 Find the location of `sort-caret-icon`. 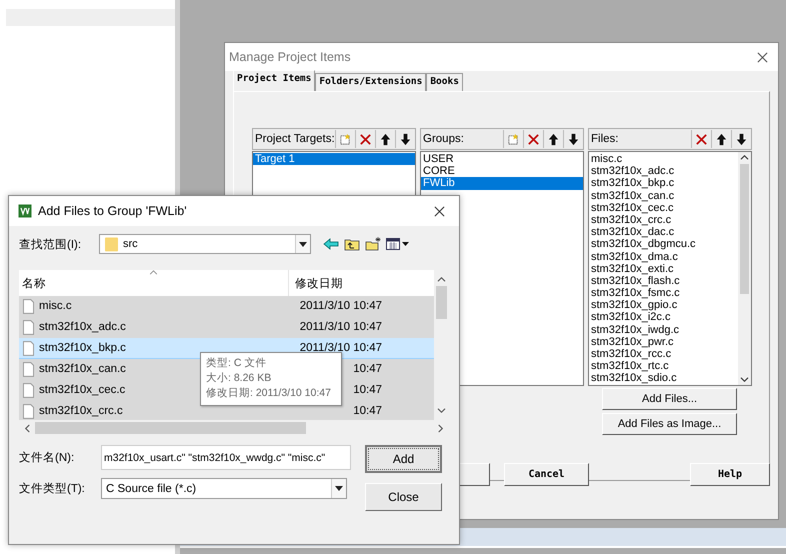

sort-caret-icon is located at coordinates (153, 272).